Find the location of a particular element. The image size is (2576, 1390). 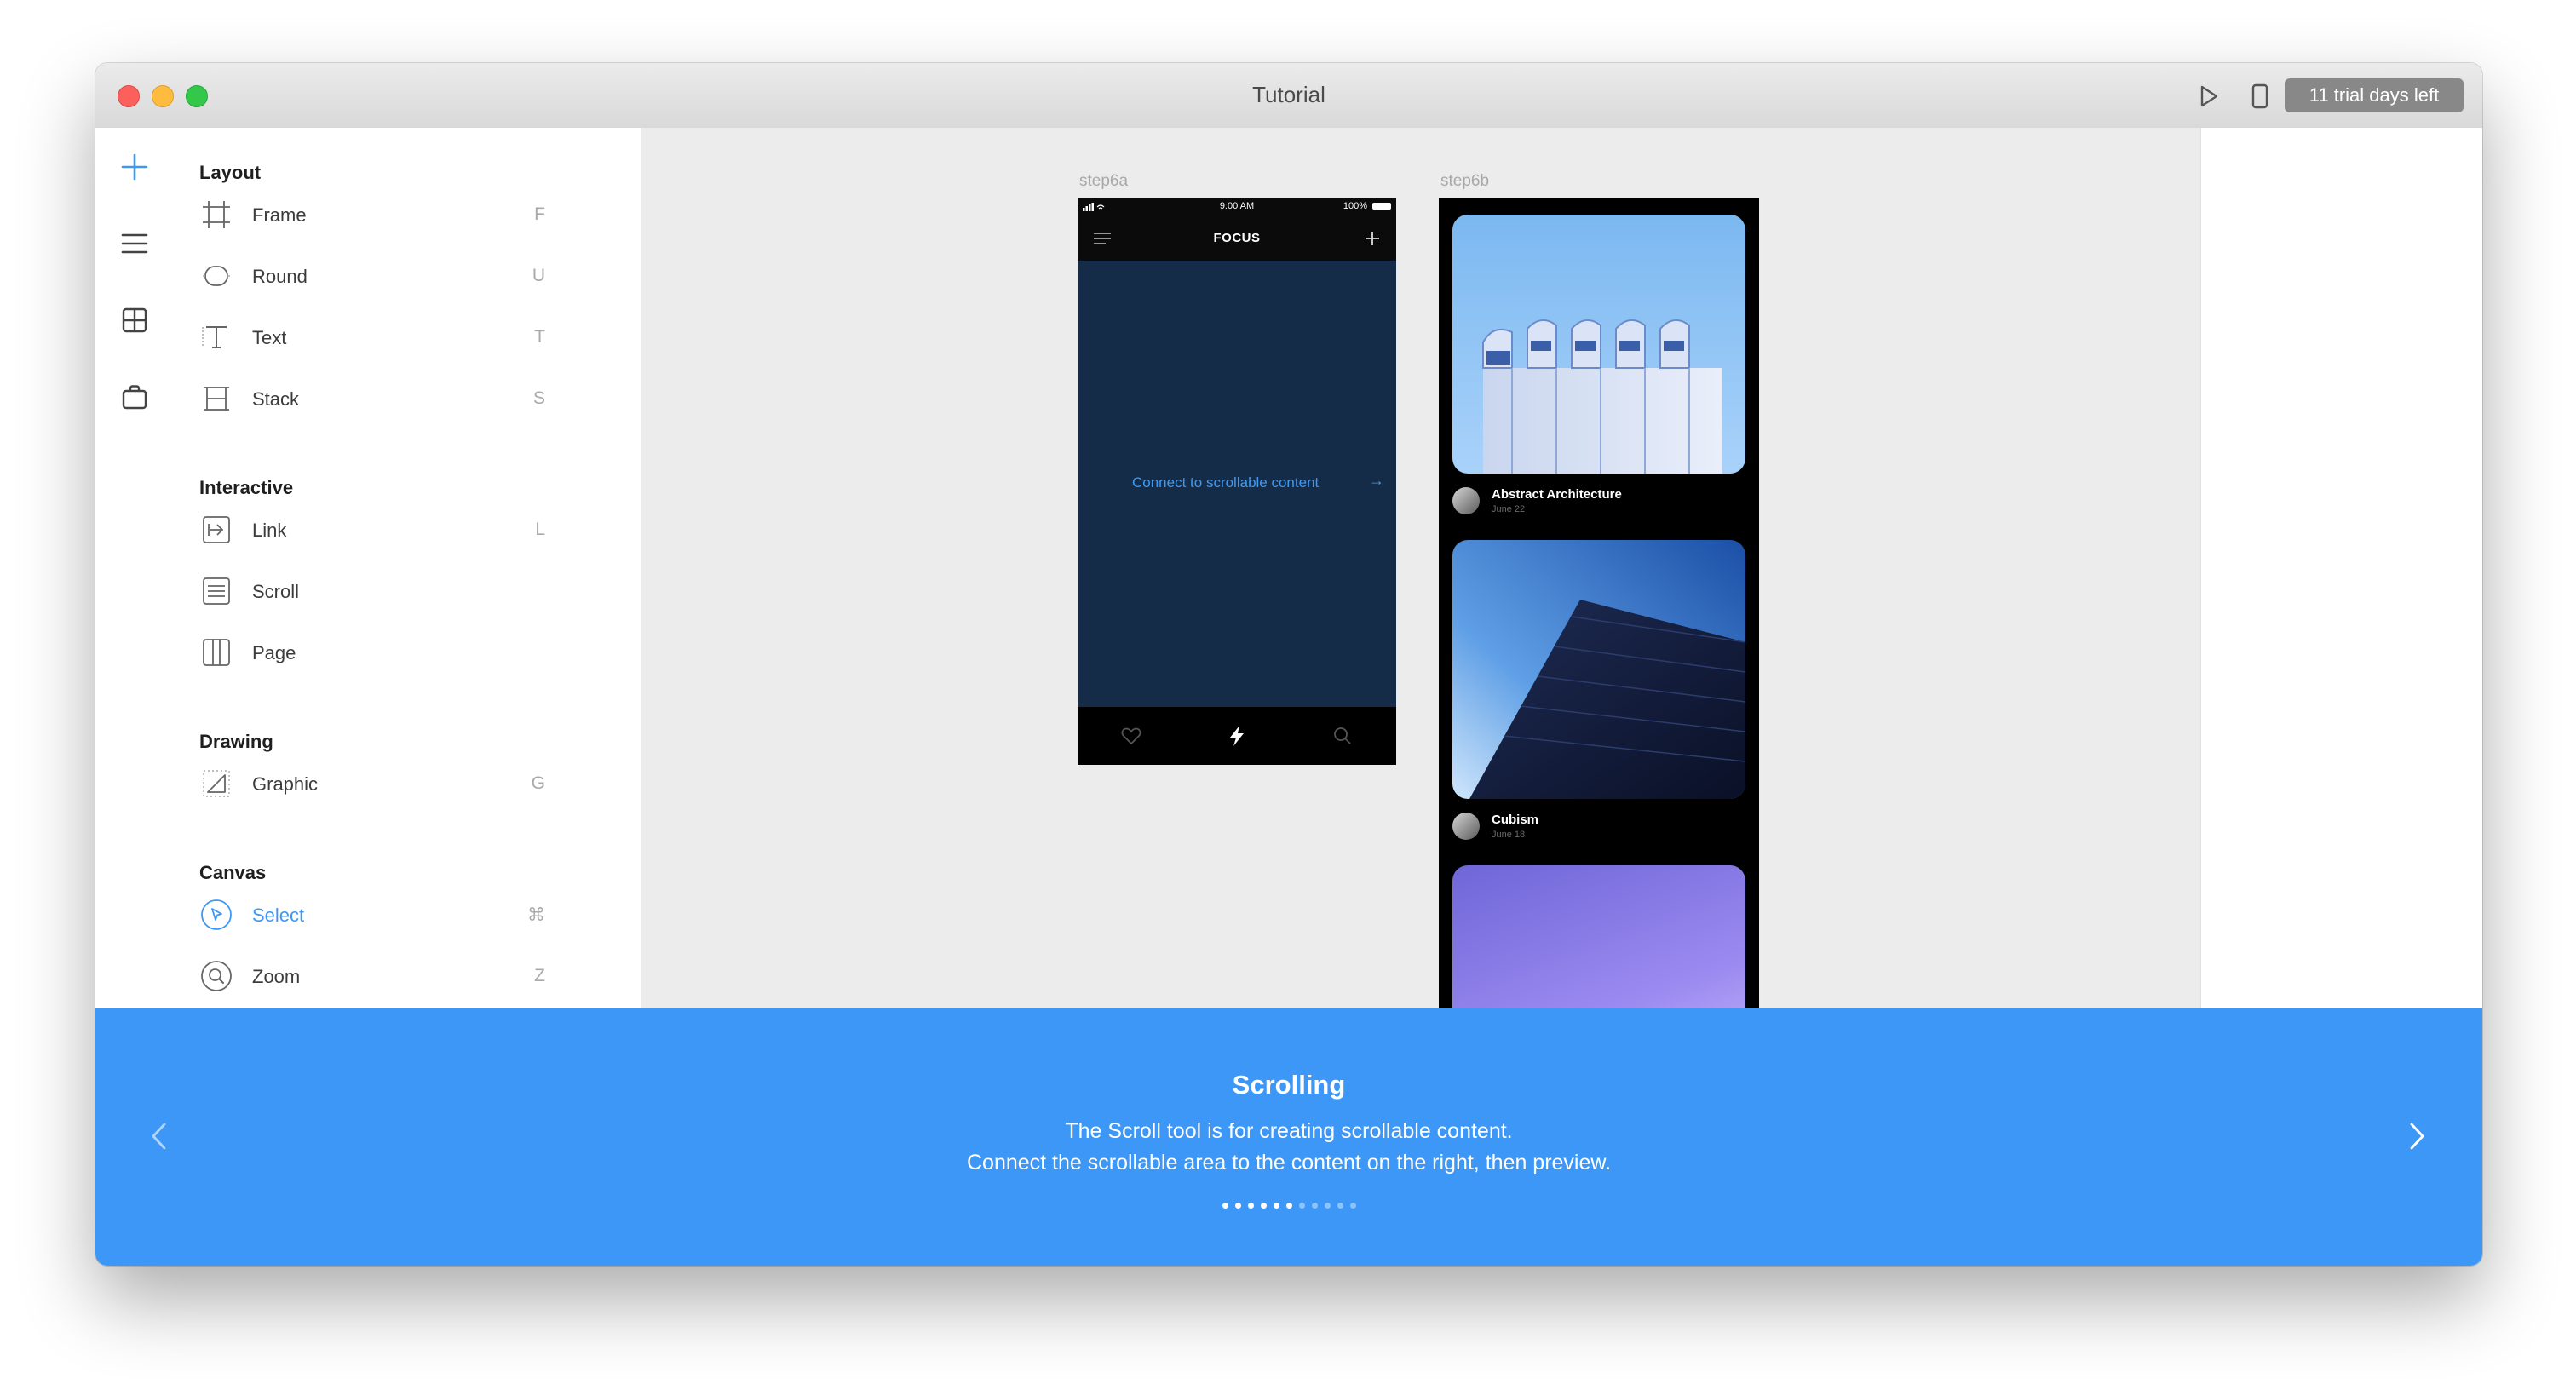

architecture-image is located at coordinates (1599, 344).